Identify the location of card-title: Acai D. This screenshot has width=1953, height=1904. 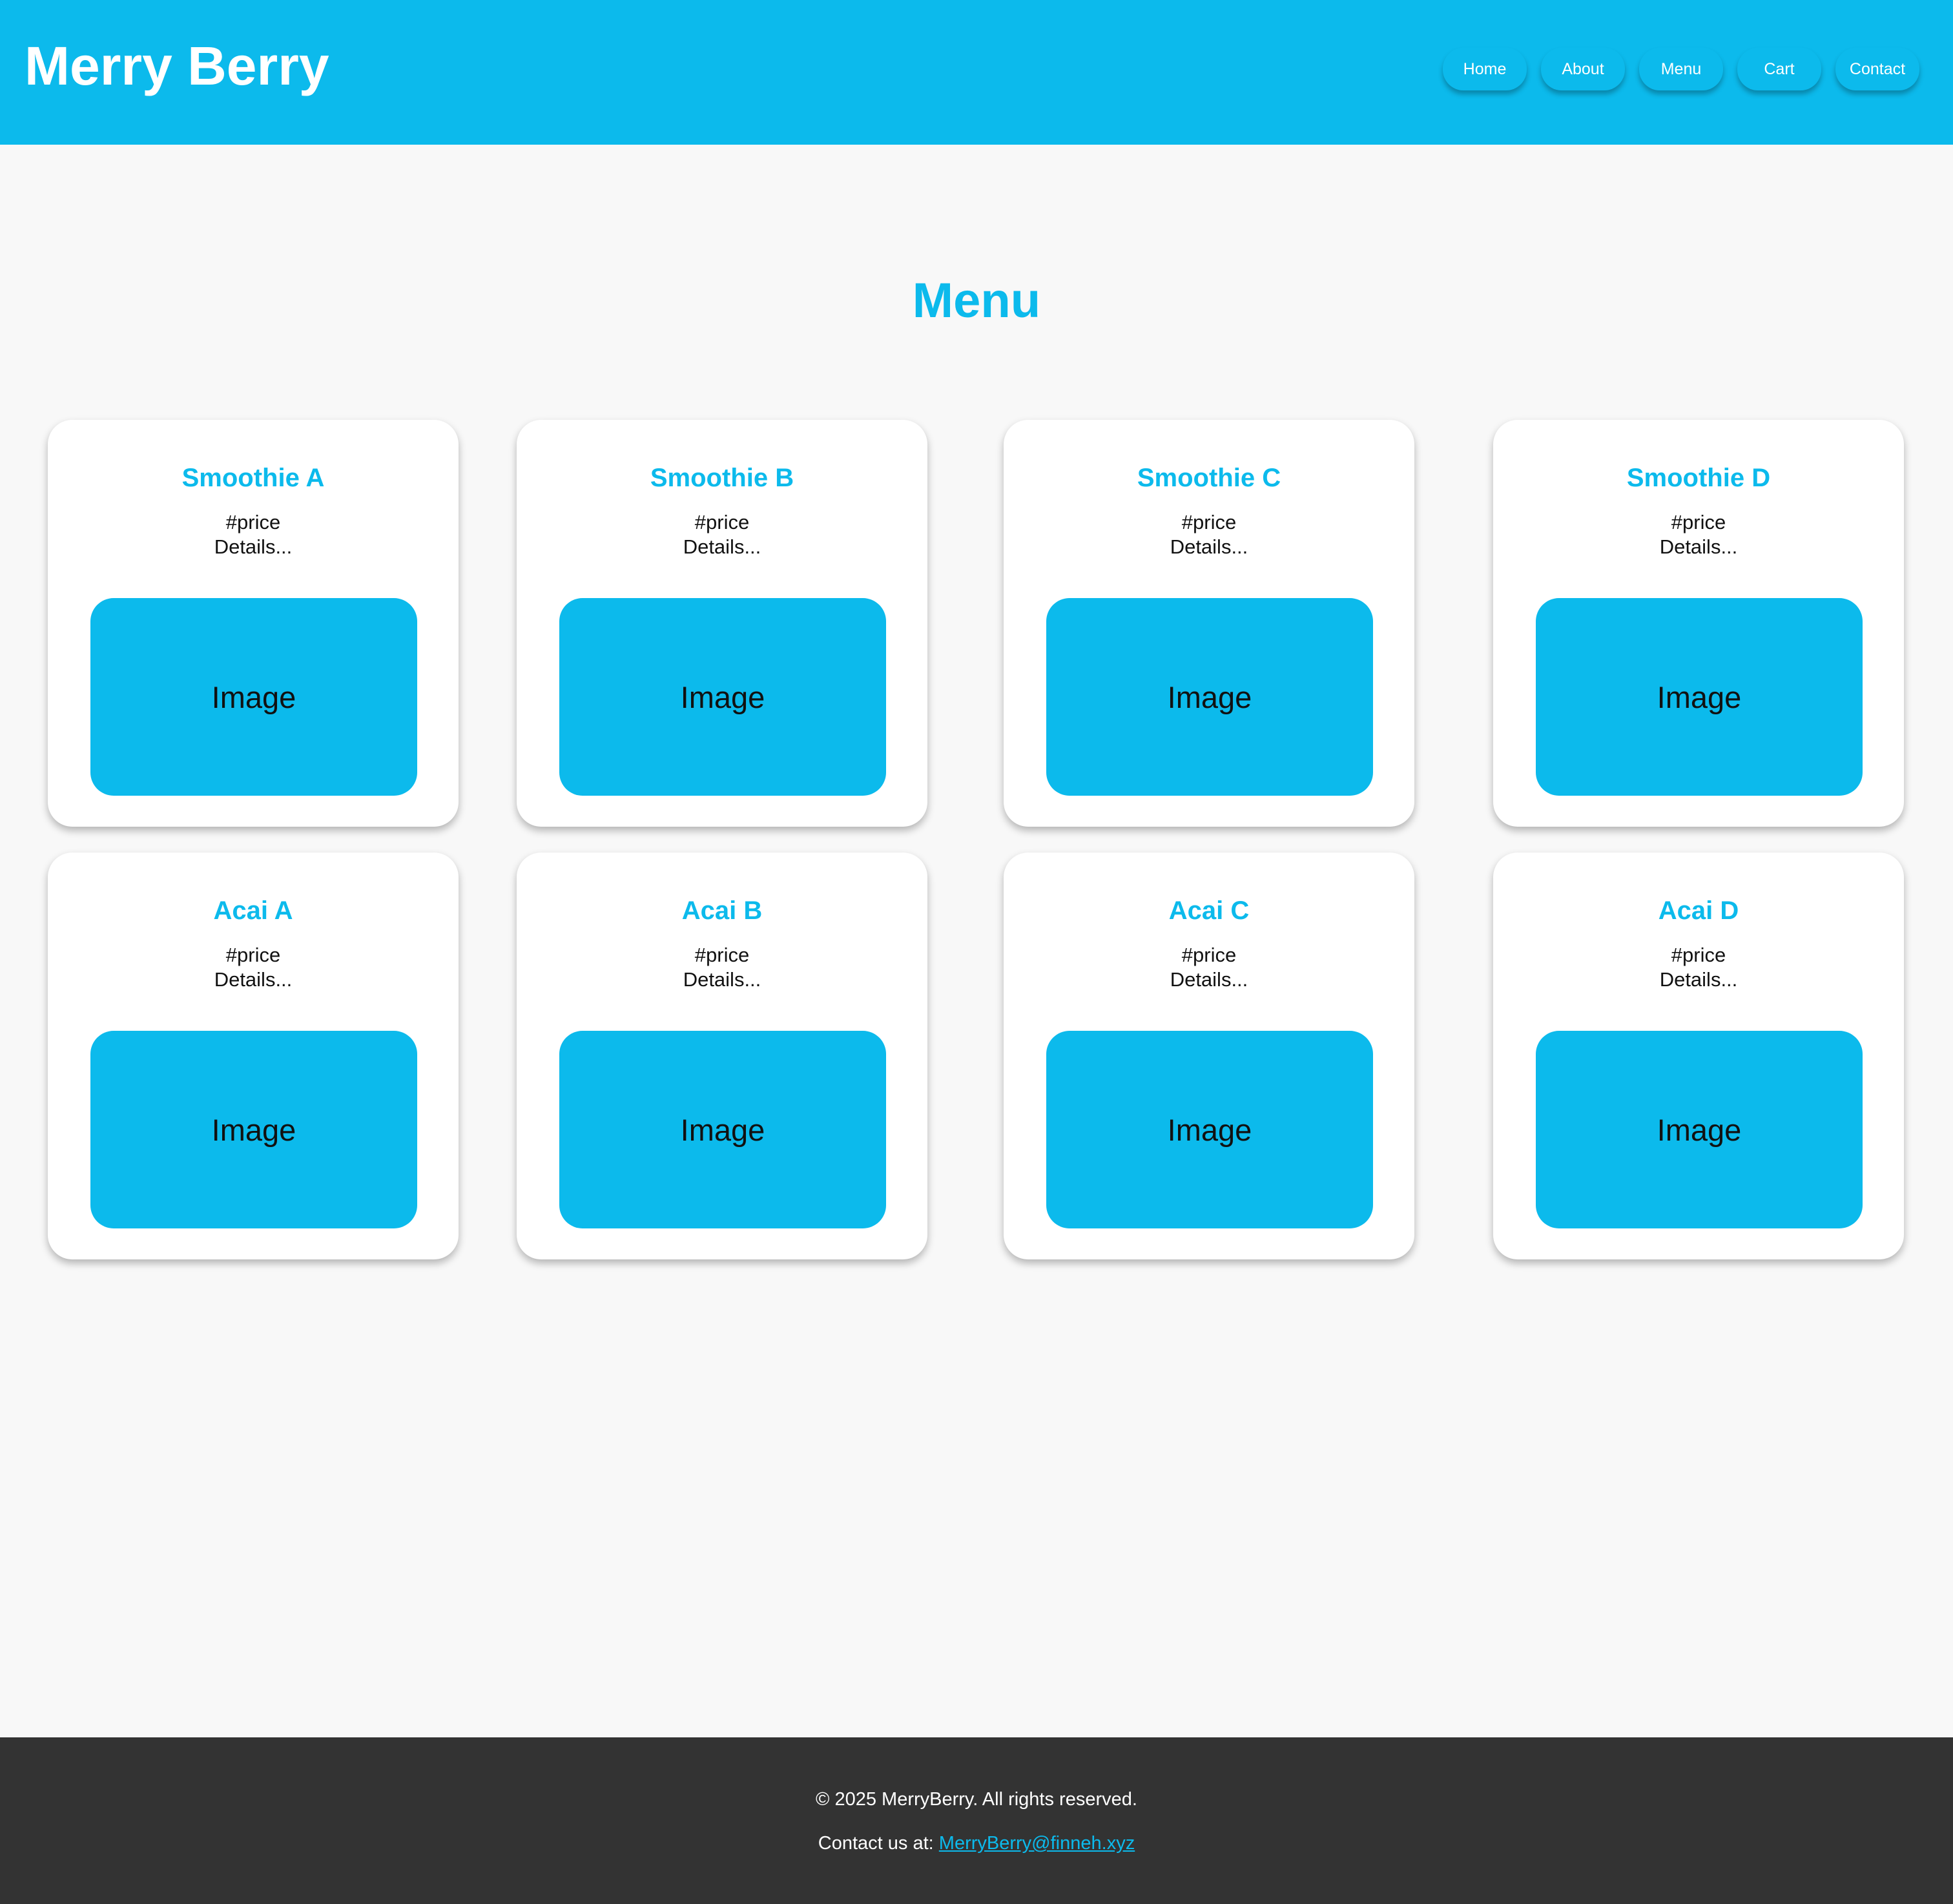
(1699, 910).